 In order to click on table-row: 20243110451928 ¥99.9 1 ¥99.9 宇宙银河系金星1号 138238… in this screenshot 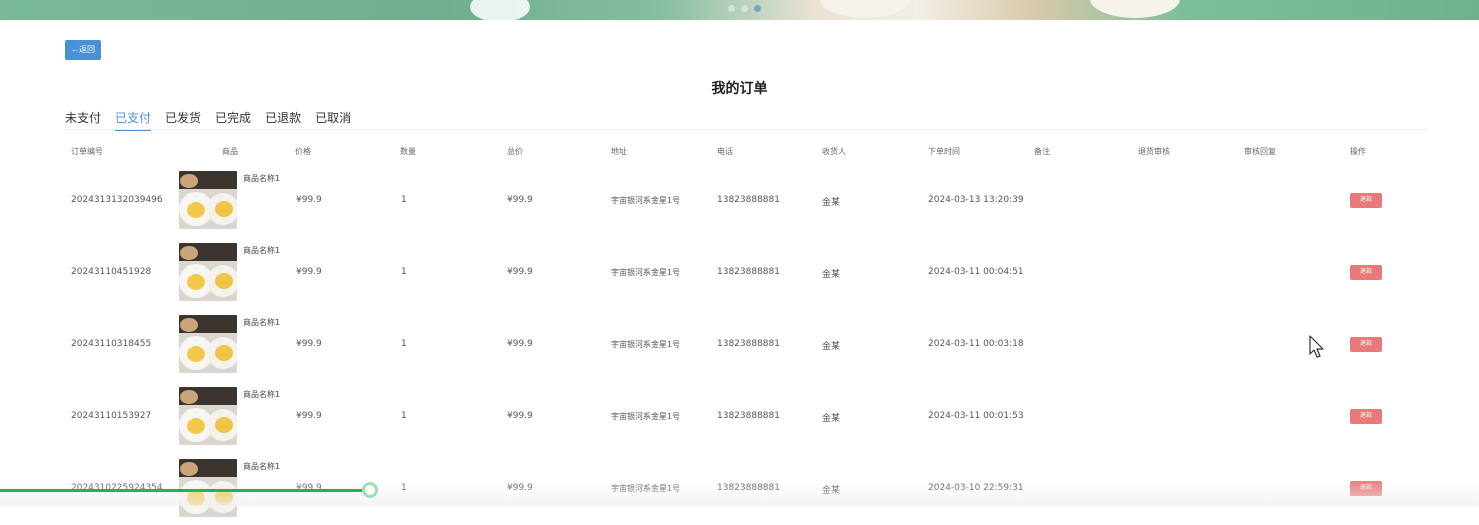, I will do `click(739, 273)`.